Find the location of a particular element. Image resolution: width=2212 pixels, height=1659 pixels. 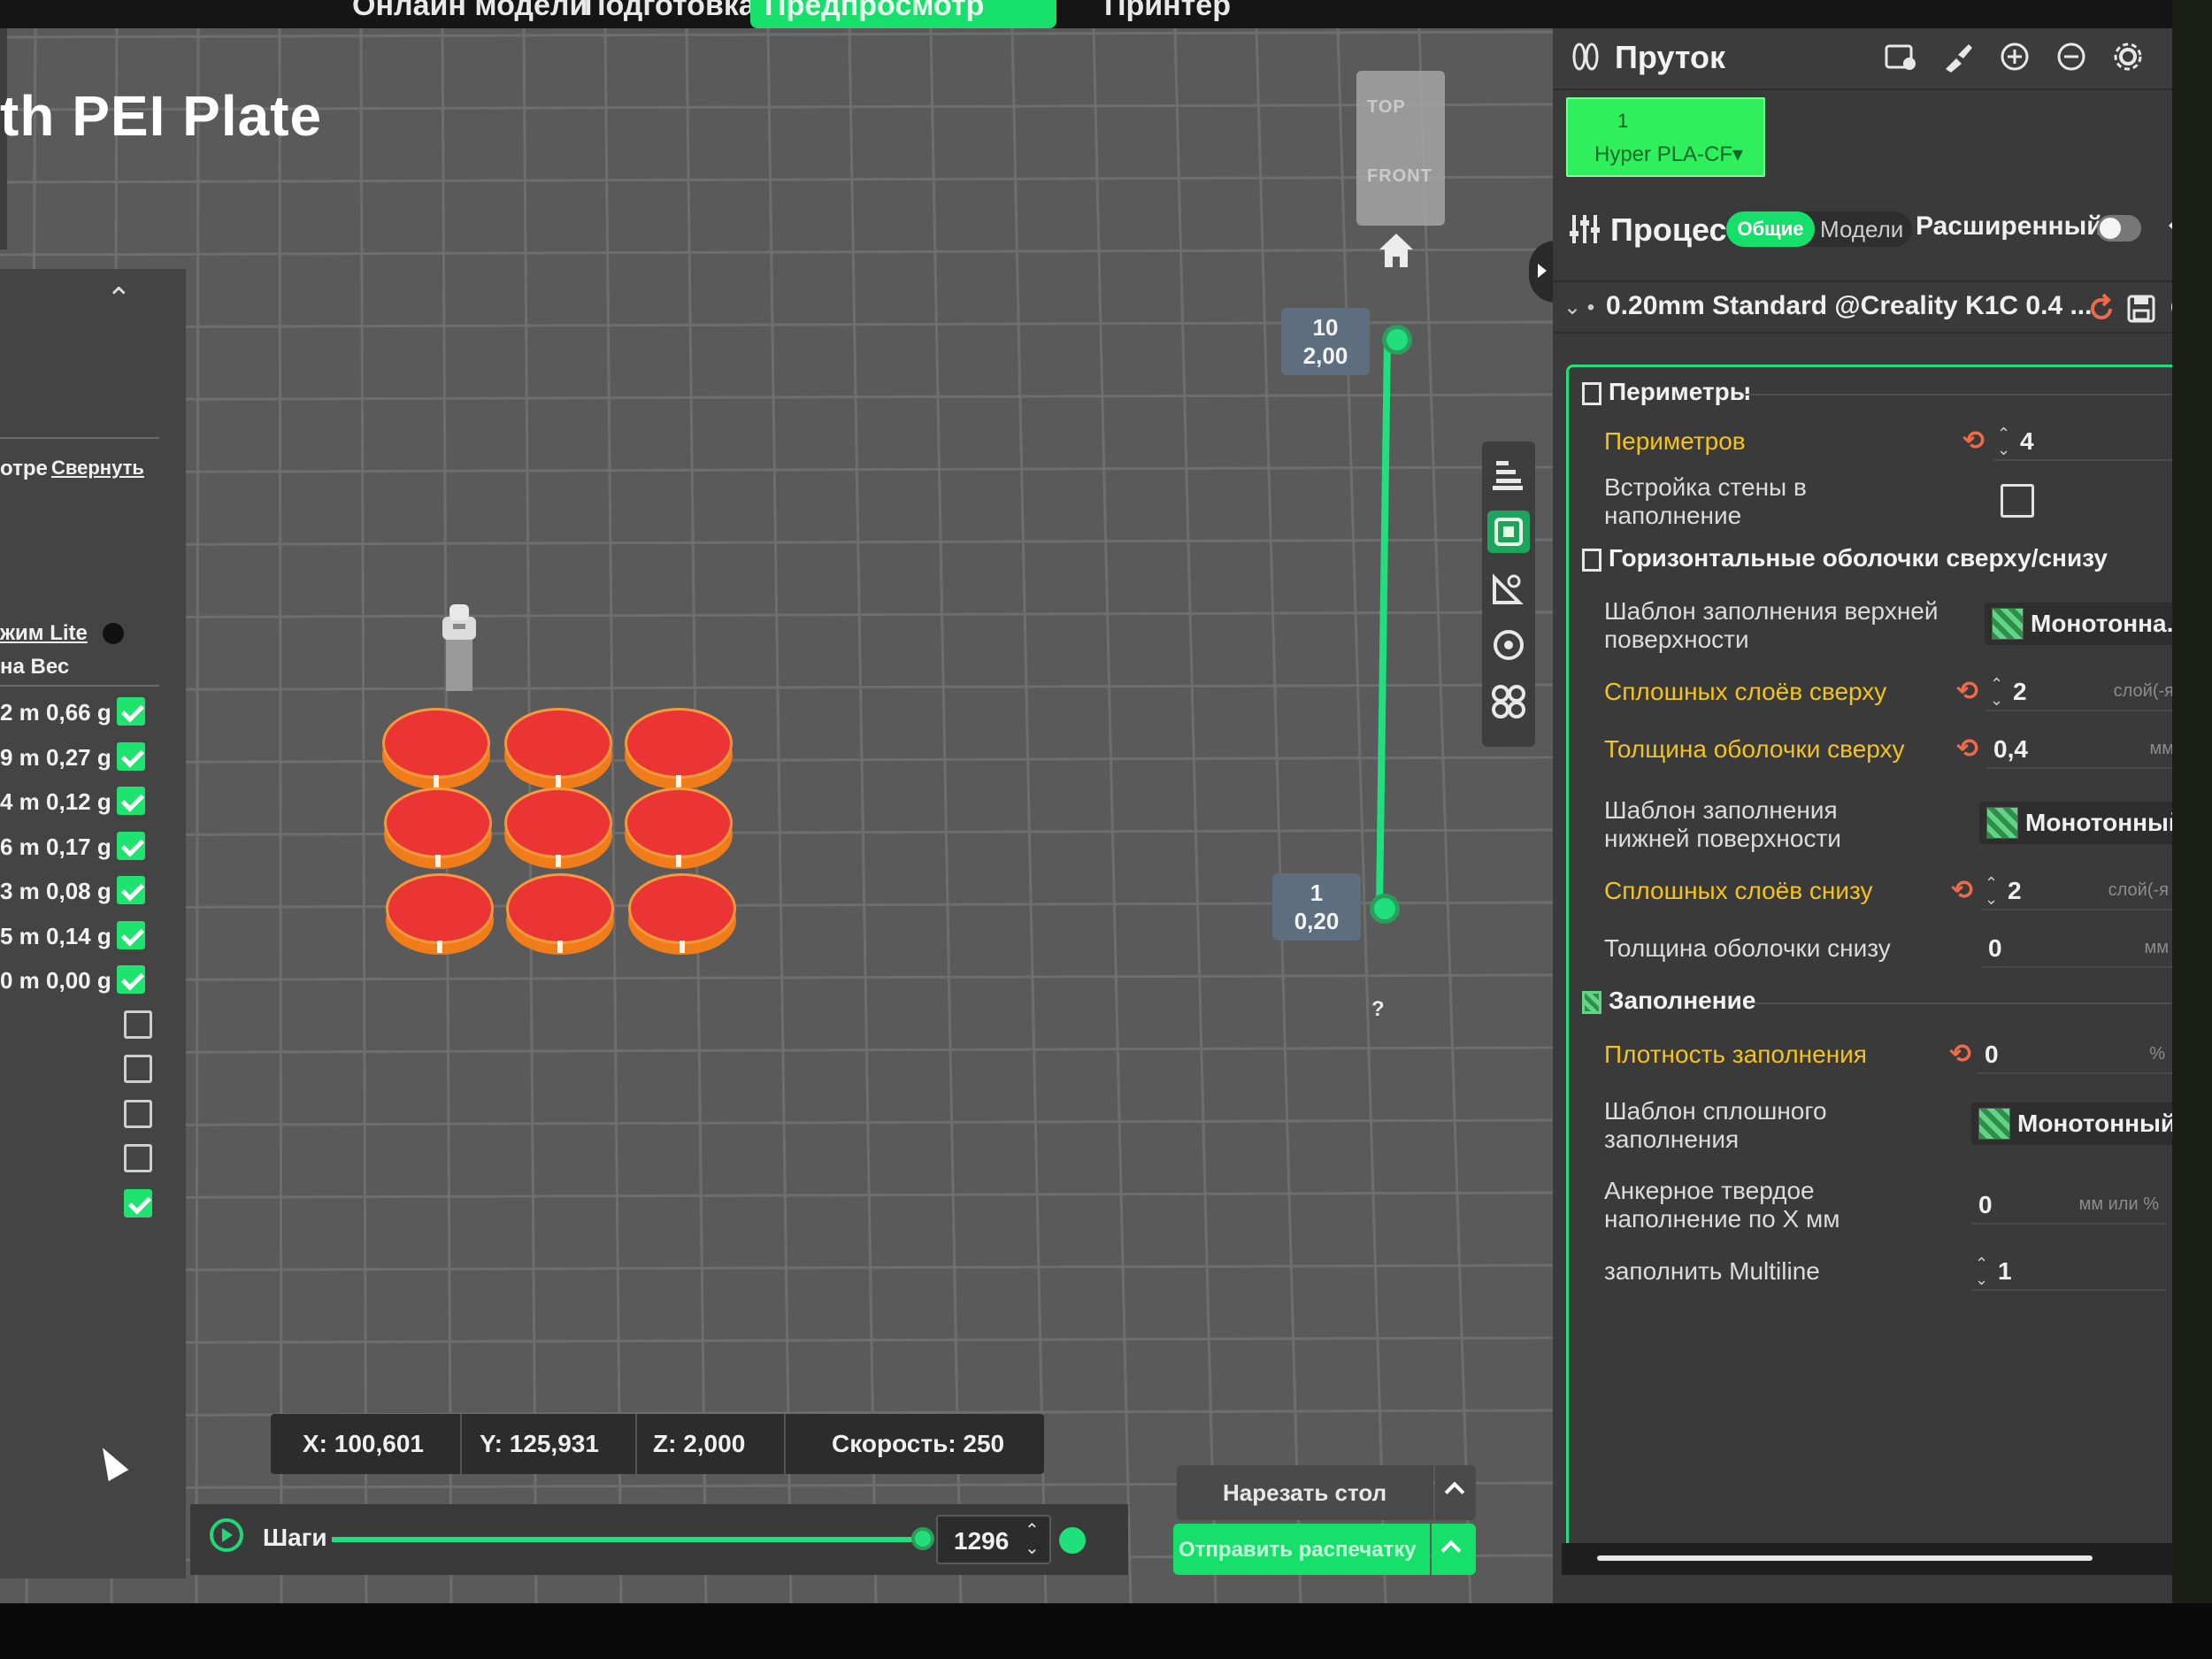

solid-pattern-dropdown: Монотонный is located at coordinates (2073, 1124).